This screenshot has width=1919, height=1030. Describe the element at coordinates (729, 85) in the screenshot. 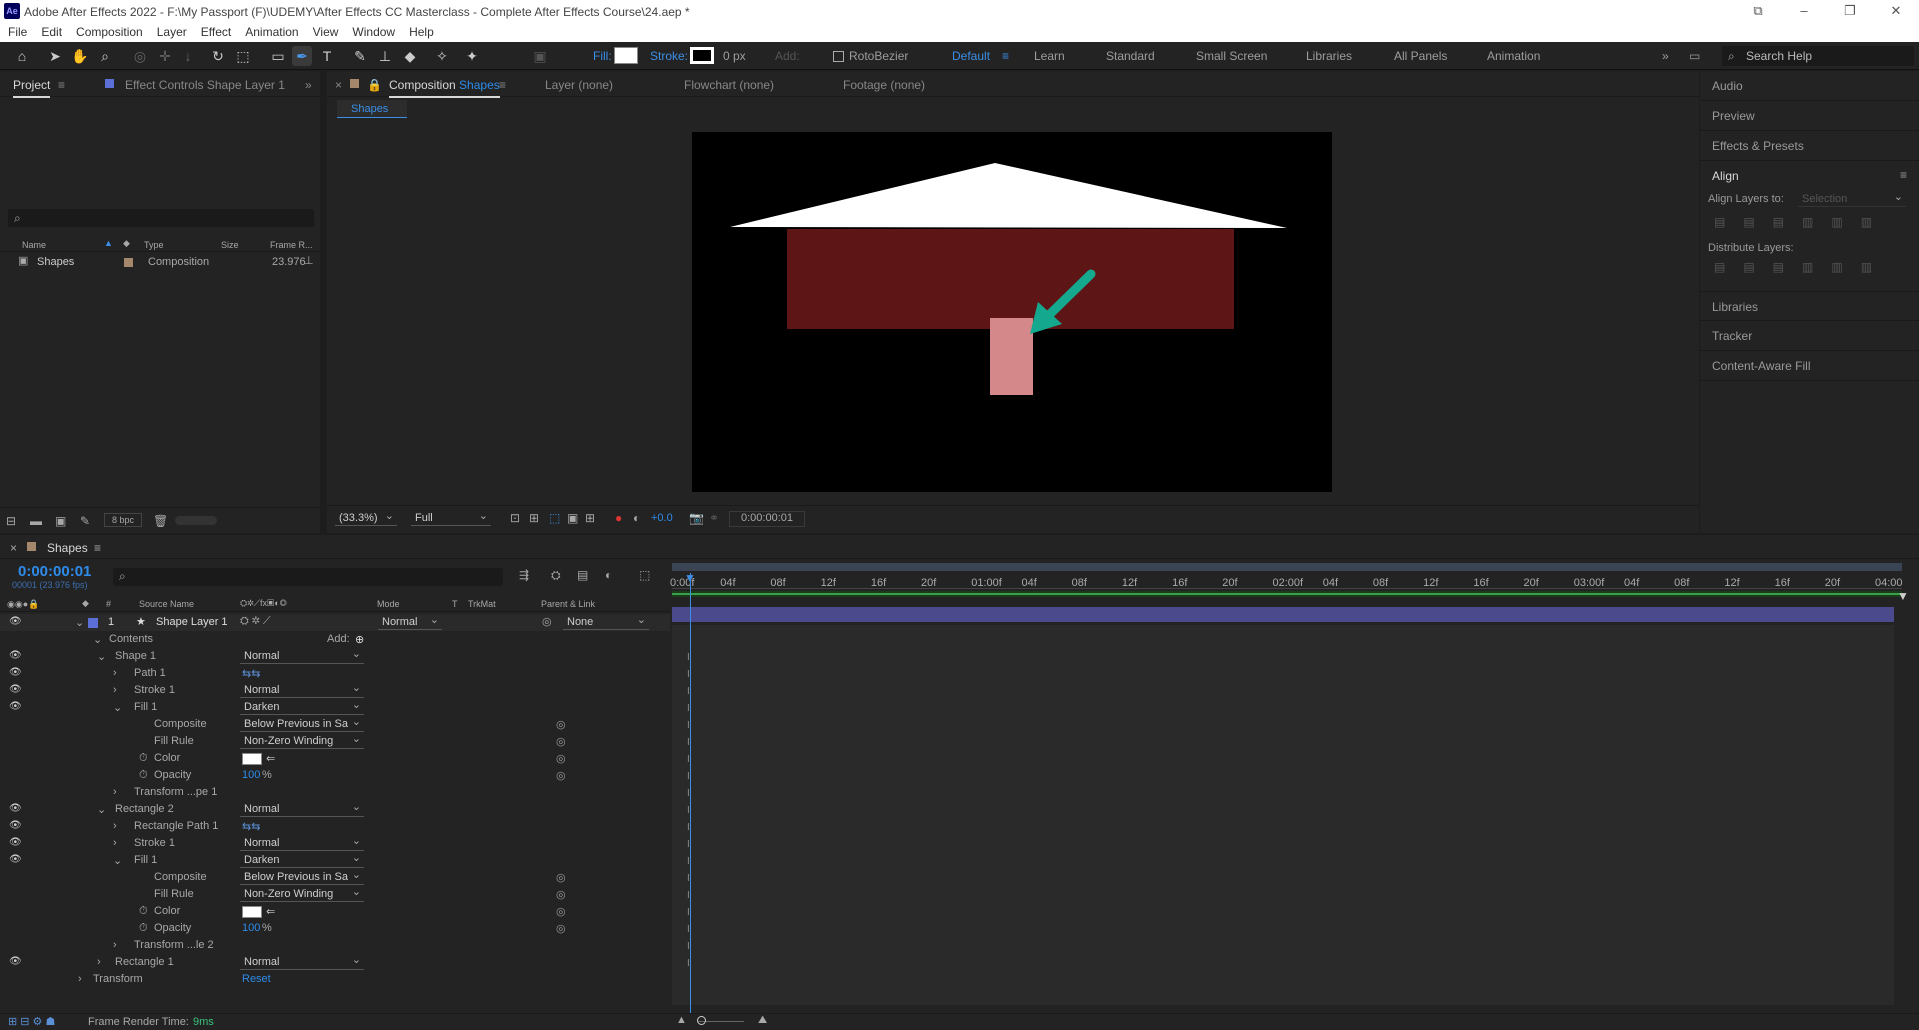

I see `tab-flowchart: Flowchart (none)` at that location.